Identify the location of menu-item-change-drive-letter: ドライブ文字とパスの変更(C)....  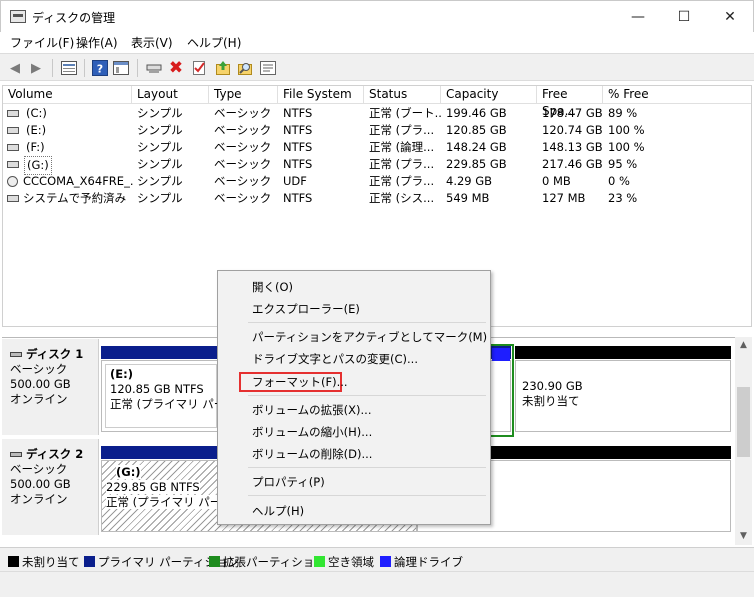
(335, 359).